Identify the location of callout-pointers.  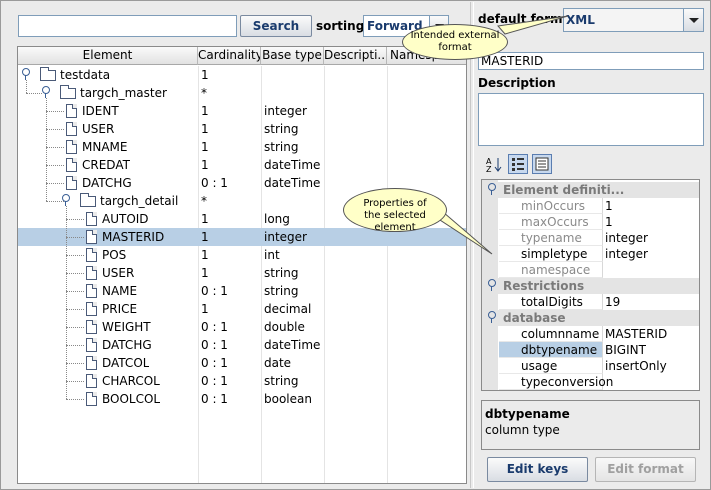
(504, 135).